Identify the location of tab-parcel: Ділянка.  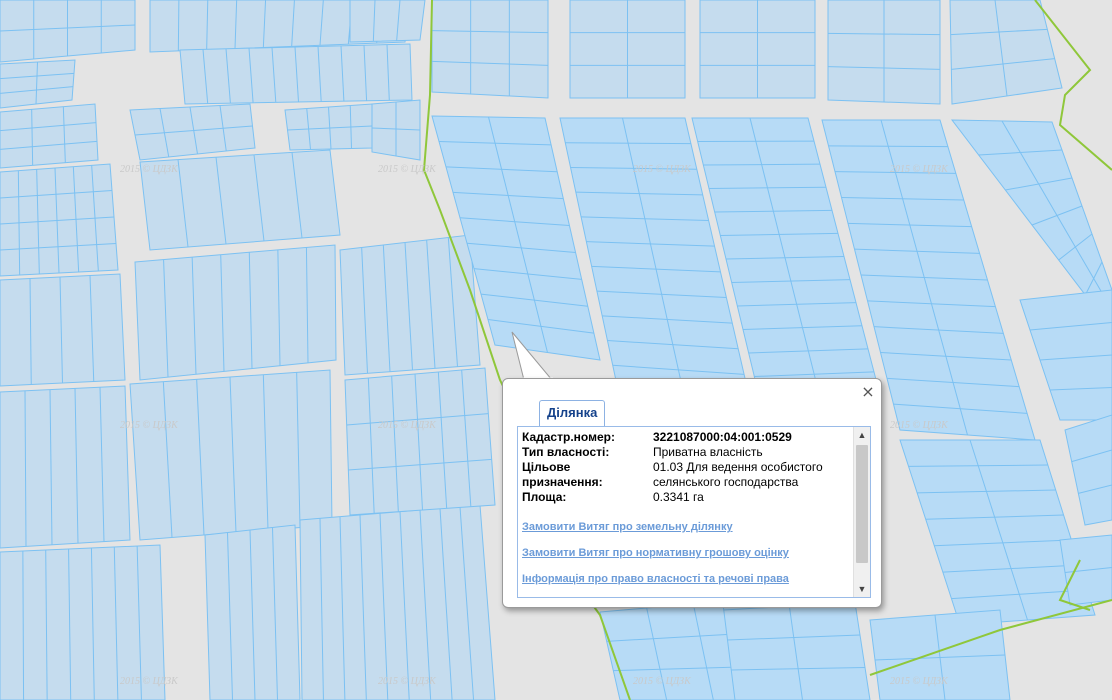
(572, 413).